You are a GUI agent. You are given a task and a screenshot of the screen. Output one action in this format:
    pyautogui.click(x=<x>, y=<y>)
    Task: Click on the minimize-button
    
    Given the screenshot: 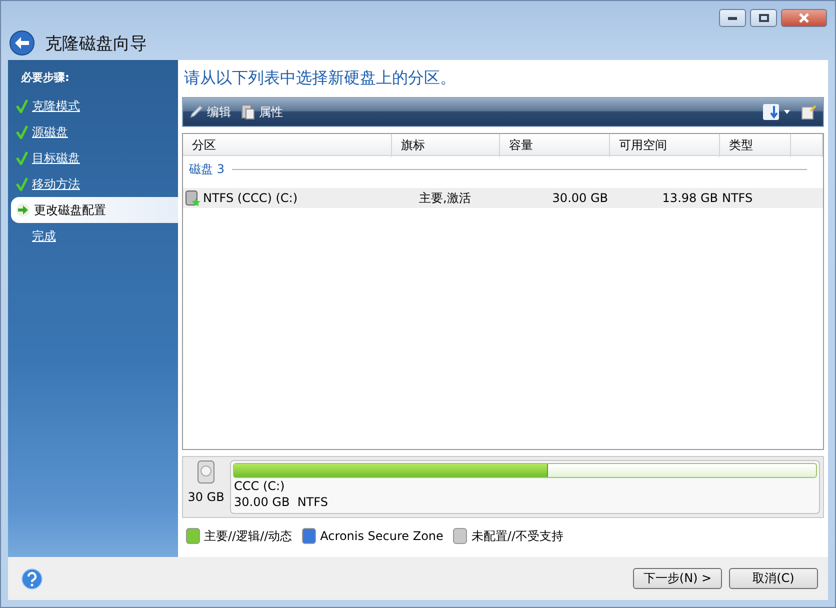 What is the action you would take?
    pyautogui.click(x=732, y=18)
    